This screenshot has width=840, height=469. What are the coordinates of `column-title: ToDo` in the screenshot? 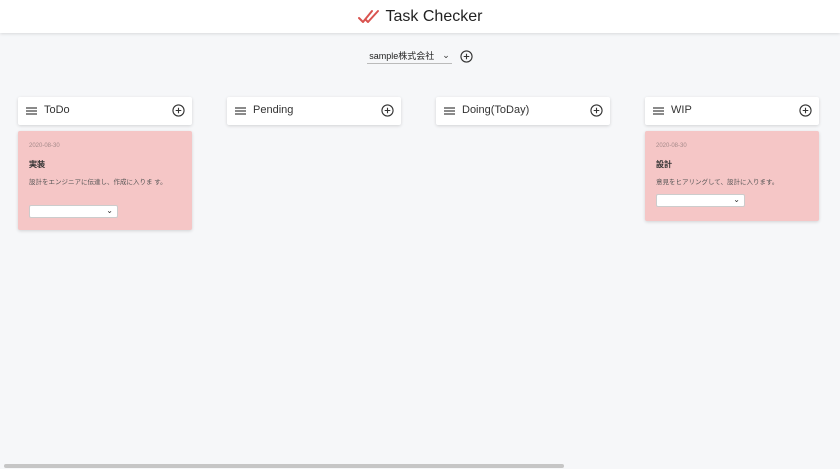 It's located at (57, 110).